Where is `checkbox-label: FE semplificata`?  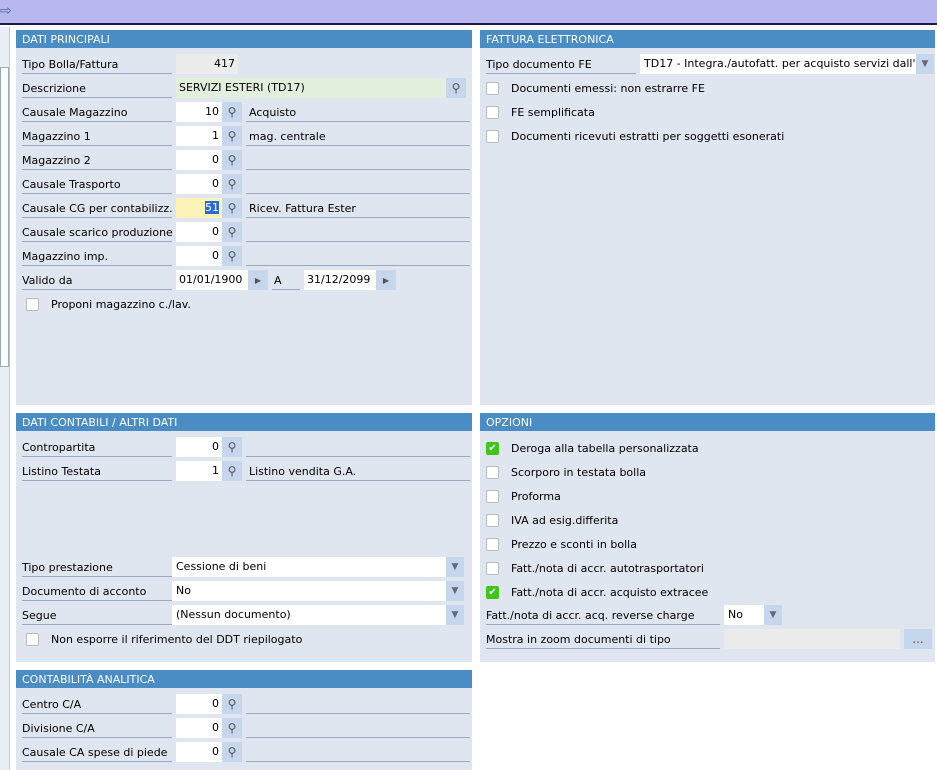 checkbox-label: FE semplificata is located at coordinates (553, 112).